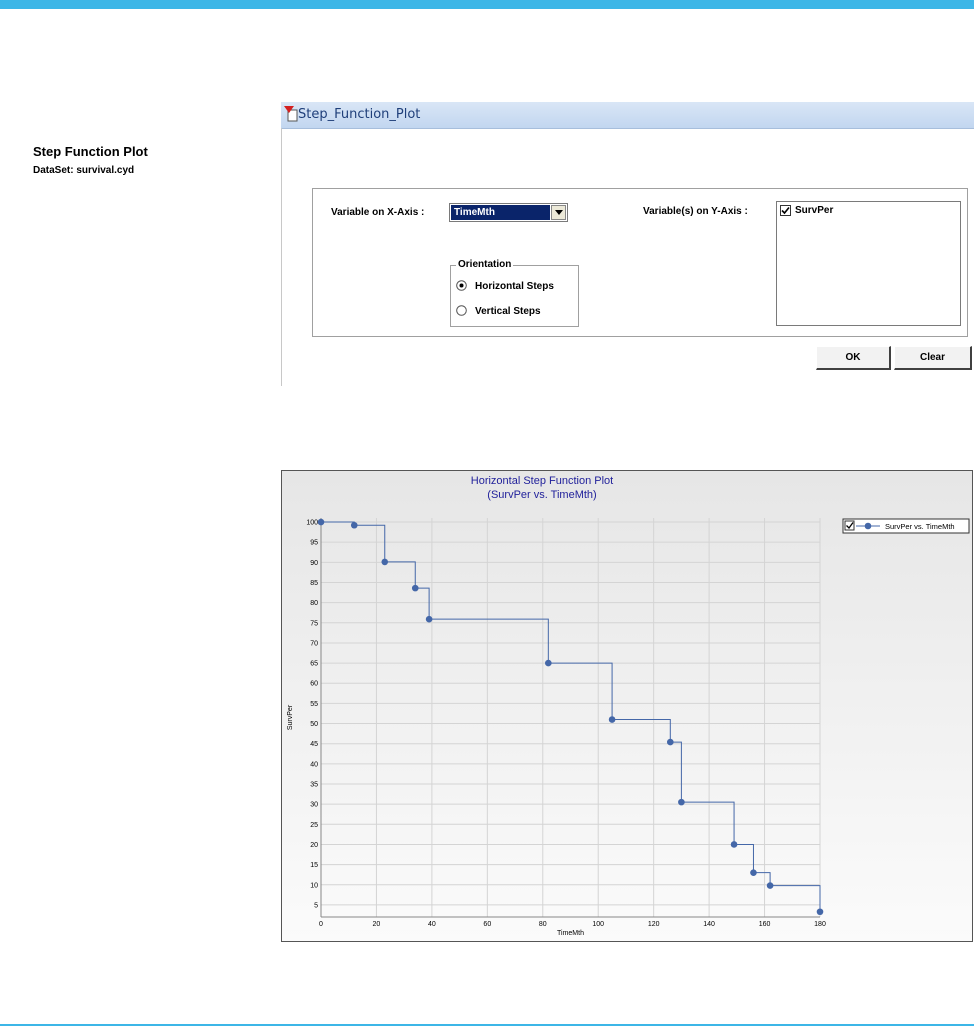 The width and height of the screenshot is (974, 1029). What do you see at coordinates (316, 905) in the screenshot?
I see `y-tick-label: 5` at bounding box center [316, 905].